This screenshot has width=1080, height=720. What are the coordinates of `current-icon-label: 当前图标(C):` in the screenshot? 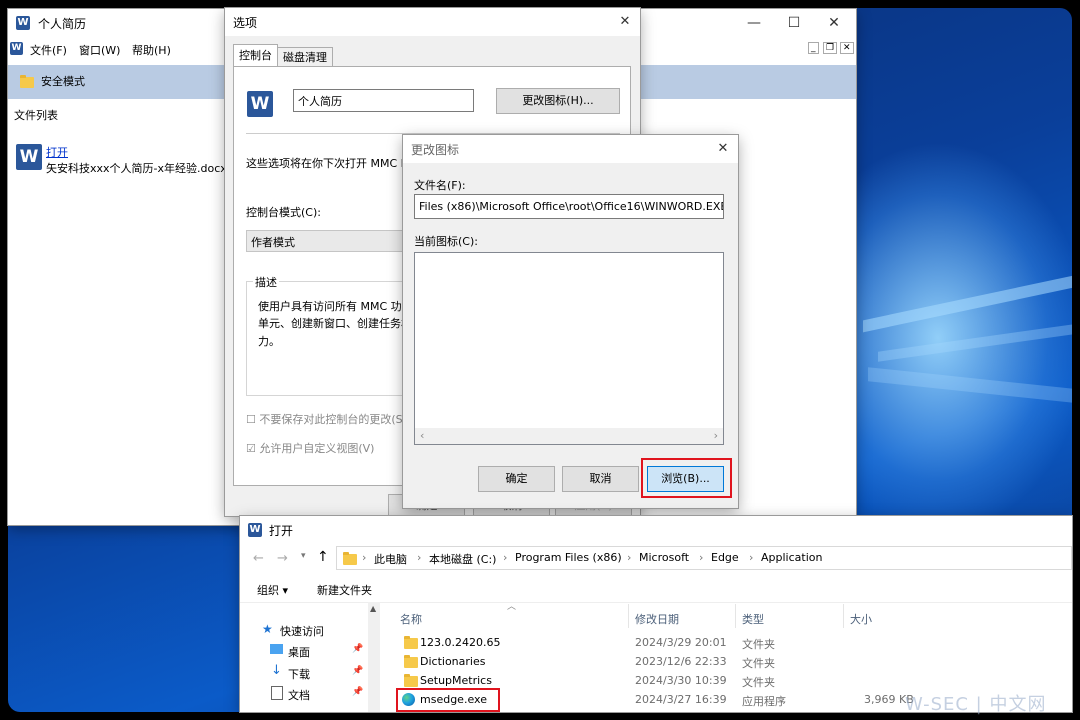 It's located at (446, 241).